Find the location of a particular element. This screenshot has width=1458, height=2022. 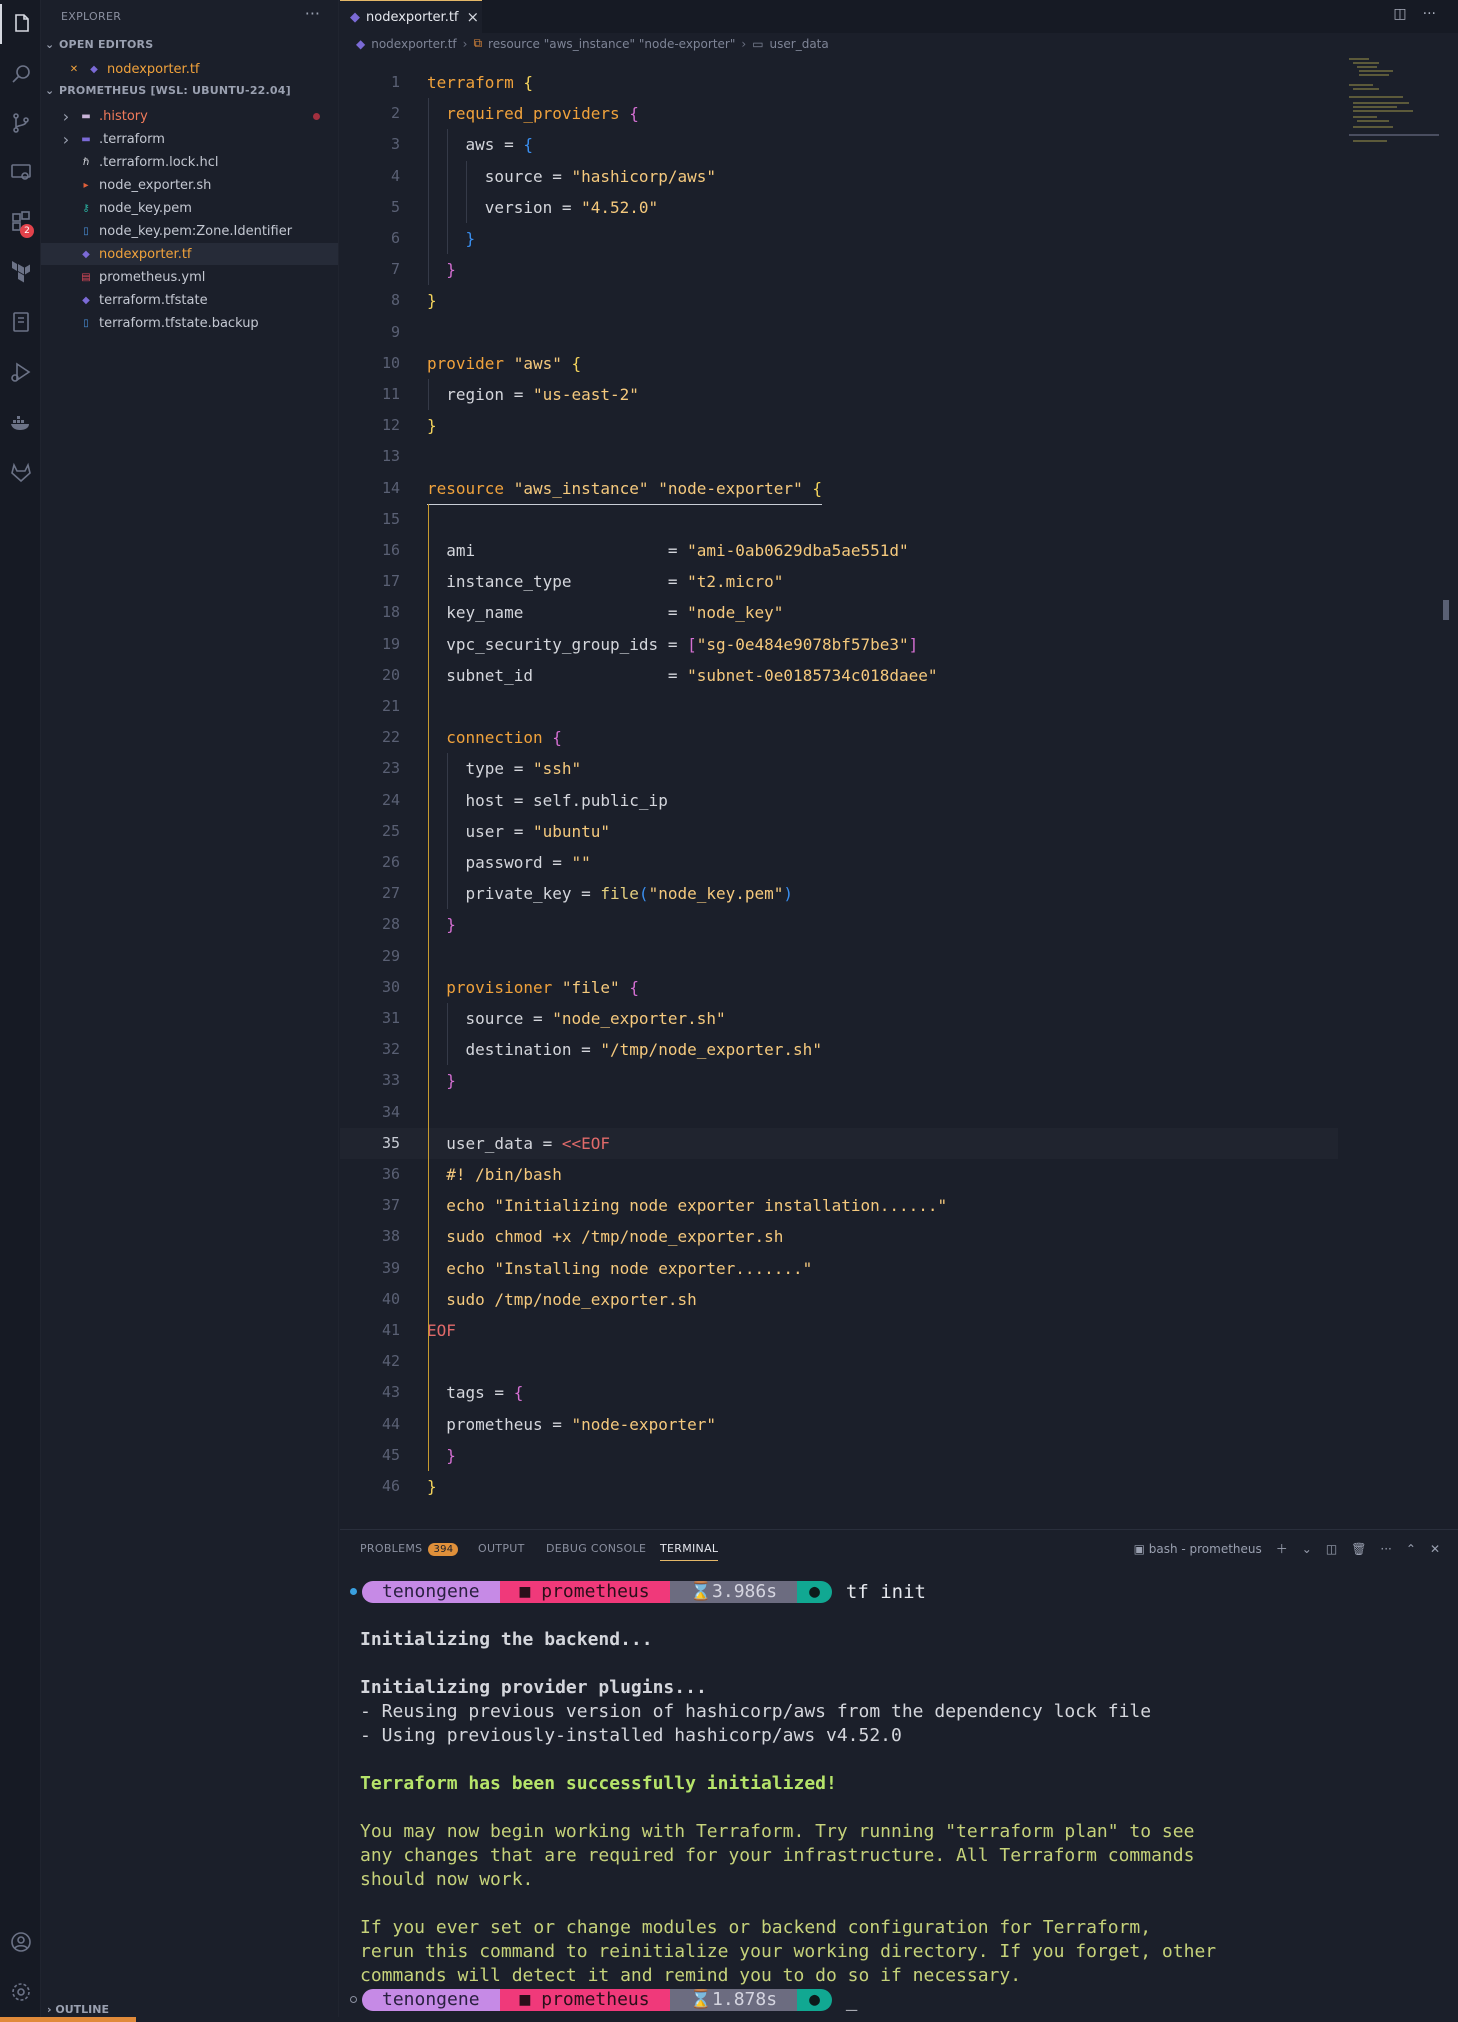

file-tree-item: ⚷ node_key.pem is located at coordinates (189, 208).